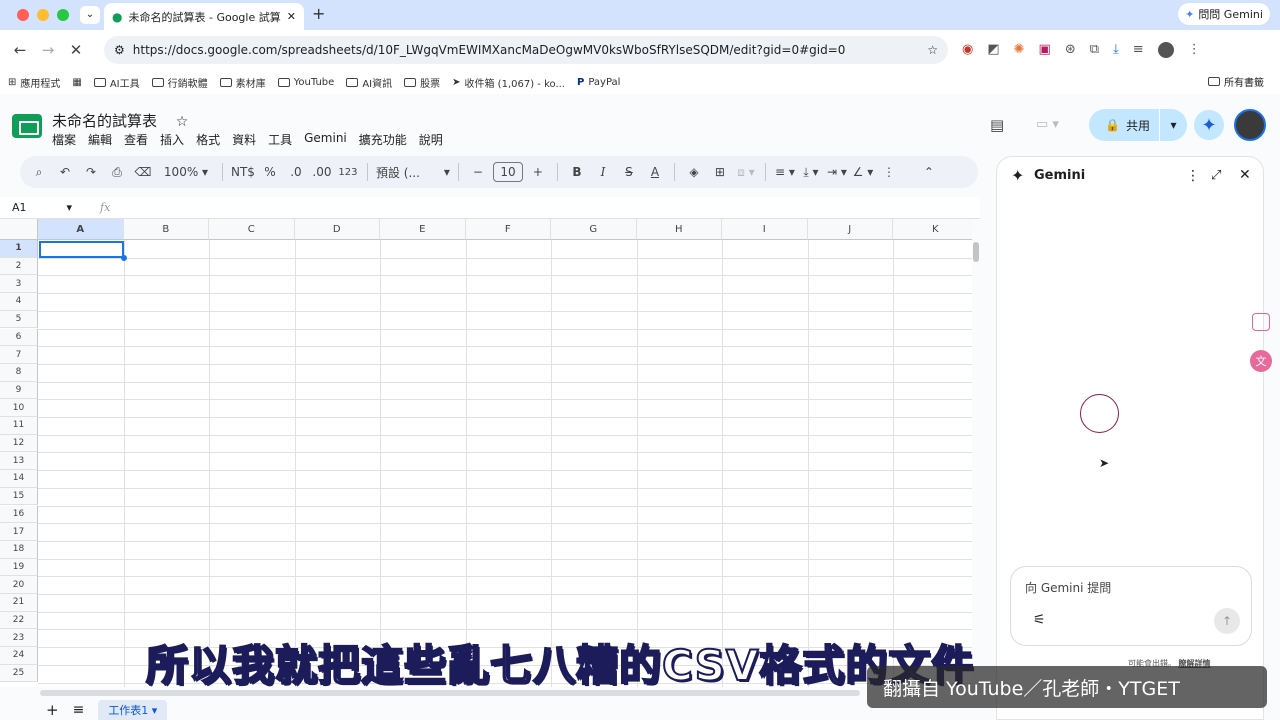 The width and height of the screenshot is (1280, 720). What do you see at coordinates (19, 567) in the screenshot?
I see `row-header-19: 19` at bounding box center [19, 567].